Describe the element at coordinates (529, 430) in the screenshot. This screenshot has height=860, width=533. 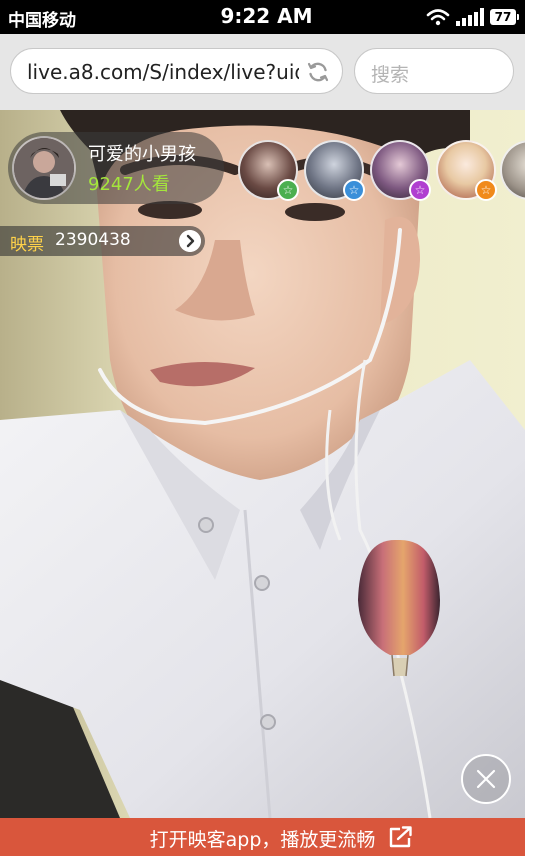
I see `page-edge` at that location.